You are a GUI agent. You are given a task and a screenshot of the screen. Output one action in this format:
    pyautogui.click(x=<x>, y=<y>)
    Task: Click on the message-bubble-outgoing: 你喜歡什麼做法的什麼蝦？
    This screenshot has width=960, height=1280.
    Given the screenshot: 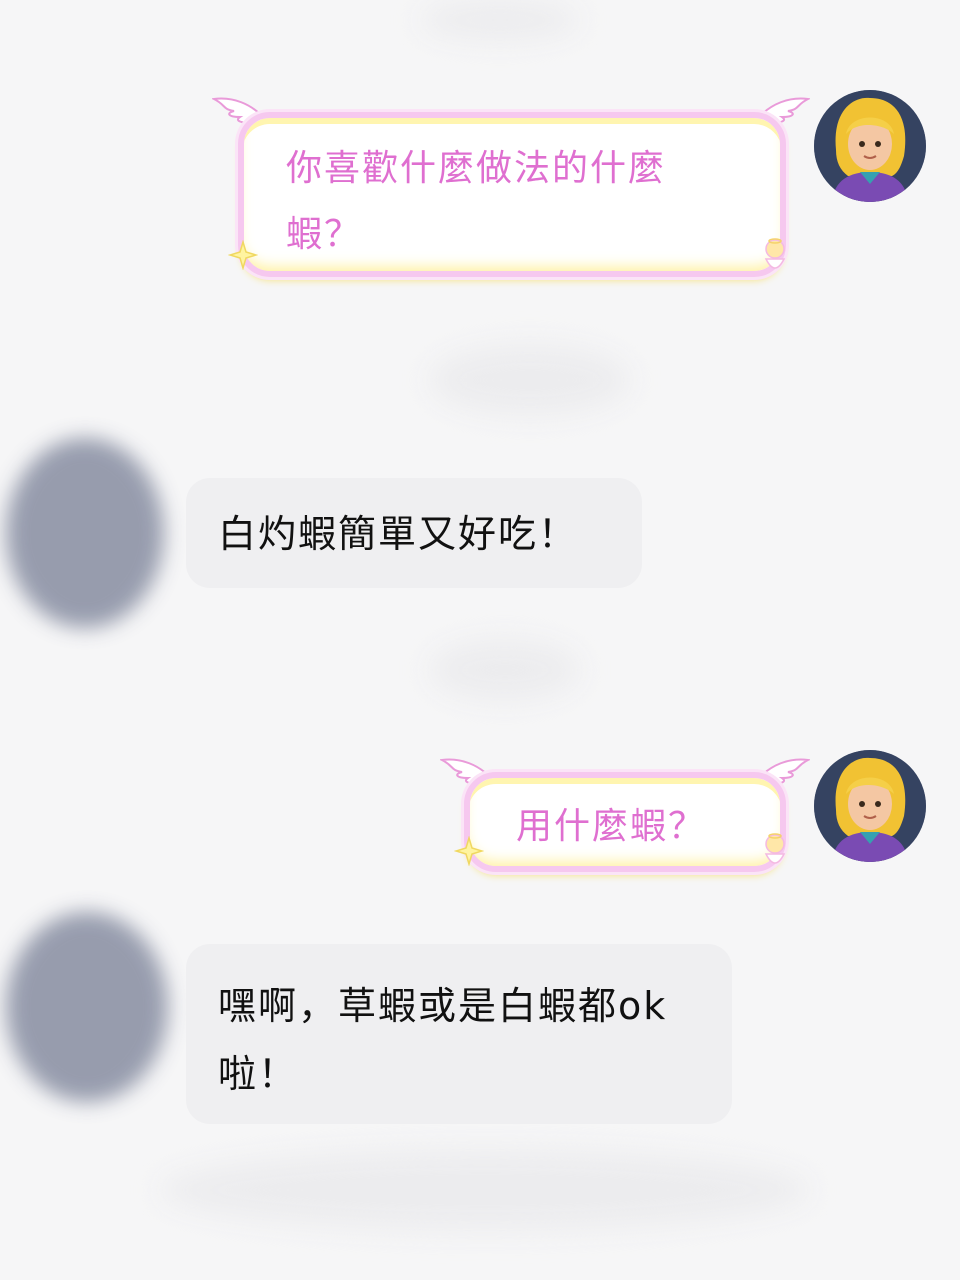 What is the action you would take?
    pyautogui.click(x=512, y=194)
    